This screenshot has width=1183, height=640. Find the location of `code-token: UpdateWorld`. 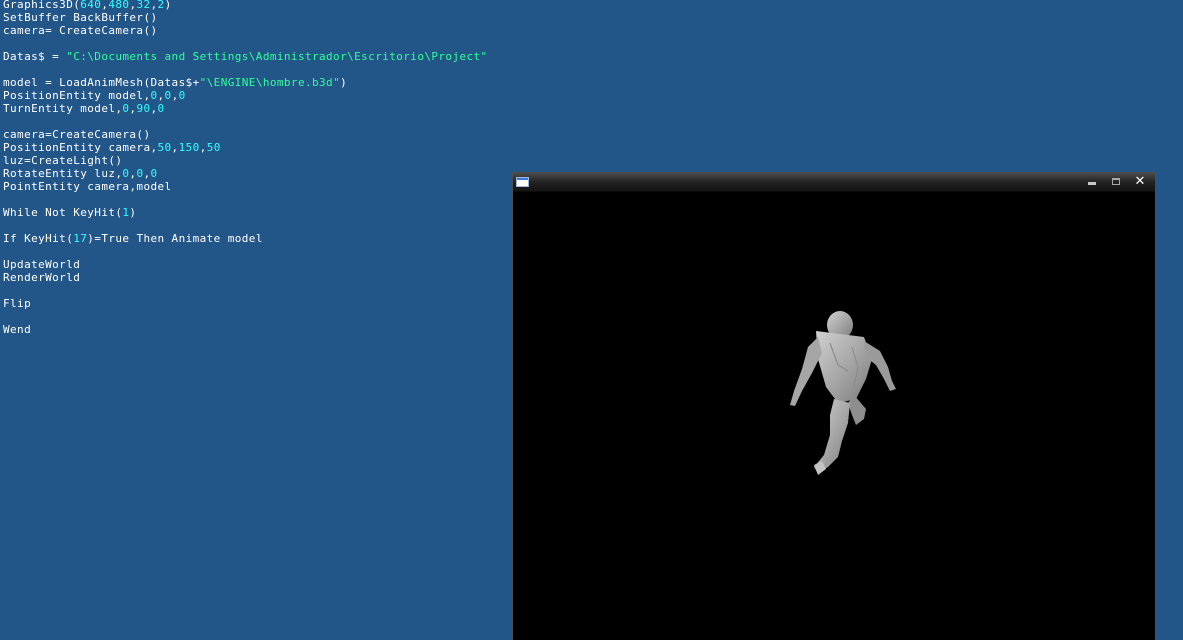

code-token: UpdateWorld is located at coordinates (42, 264).